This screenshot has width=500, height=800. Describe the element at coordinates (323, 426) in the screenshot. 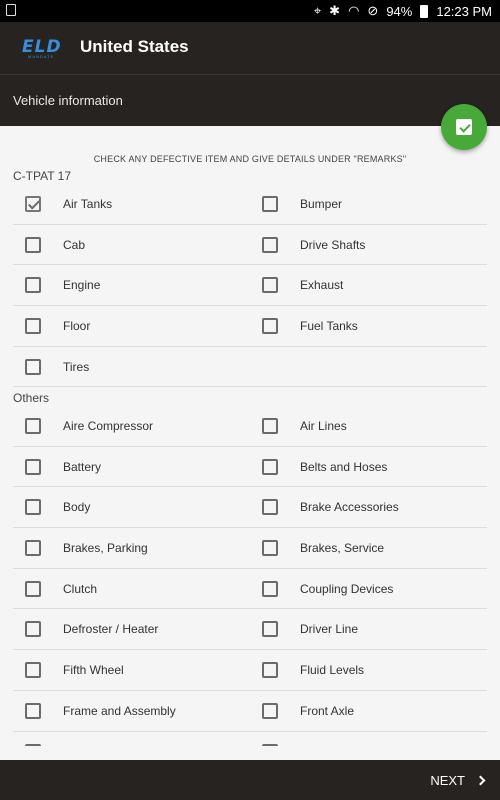

I see `item-label: Air Lines` at that location.